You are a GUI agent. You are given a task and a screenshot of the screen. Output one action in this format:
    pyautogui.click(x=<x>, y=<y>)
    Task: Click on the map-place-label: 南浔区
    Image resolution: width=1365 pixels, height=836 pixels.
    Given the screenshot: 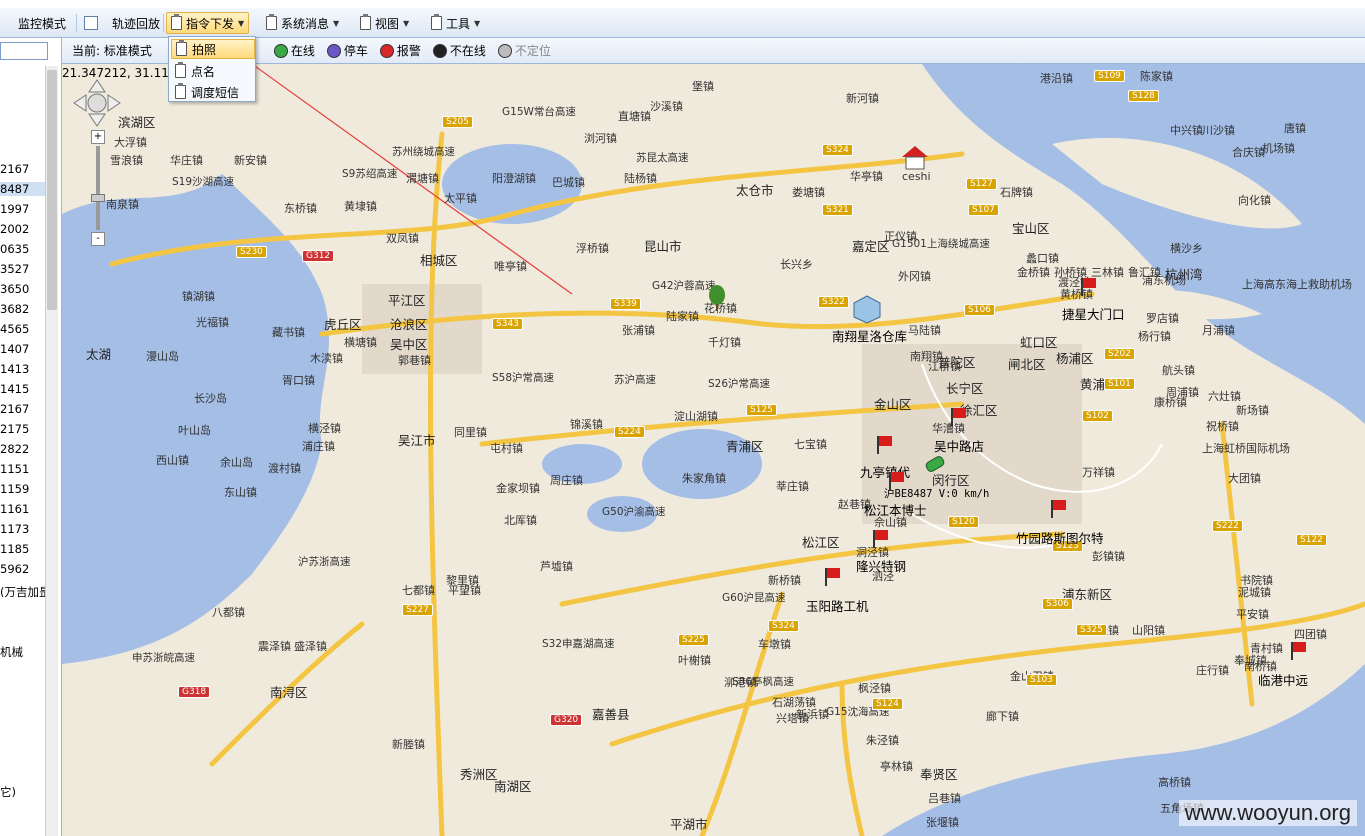 What is the action you would take?
    pyautogui.click(x=289, y=692)
    